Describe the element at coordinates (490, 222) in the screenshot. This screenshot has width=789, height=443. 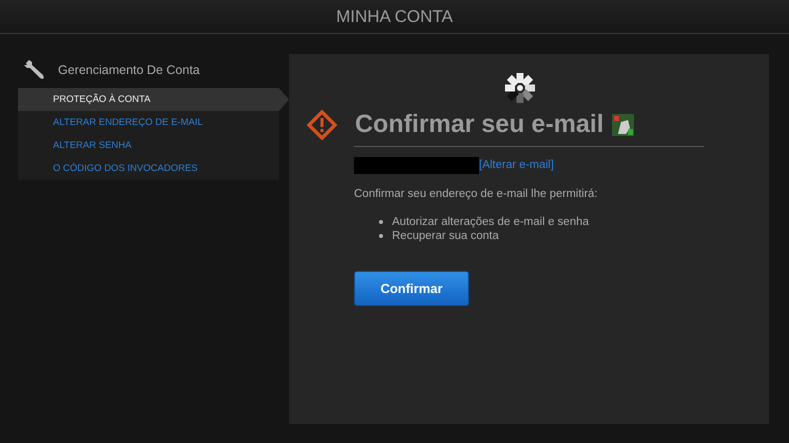
I see `list-item: Autorizar alterações de e-mail e senha` at that location.